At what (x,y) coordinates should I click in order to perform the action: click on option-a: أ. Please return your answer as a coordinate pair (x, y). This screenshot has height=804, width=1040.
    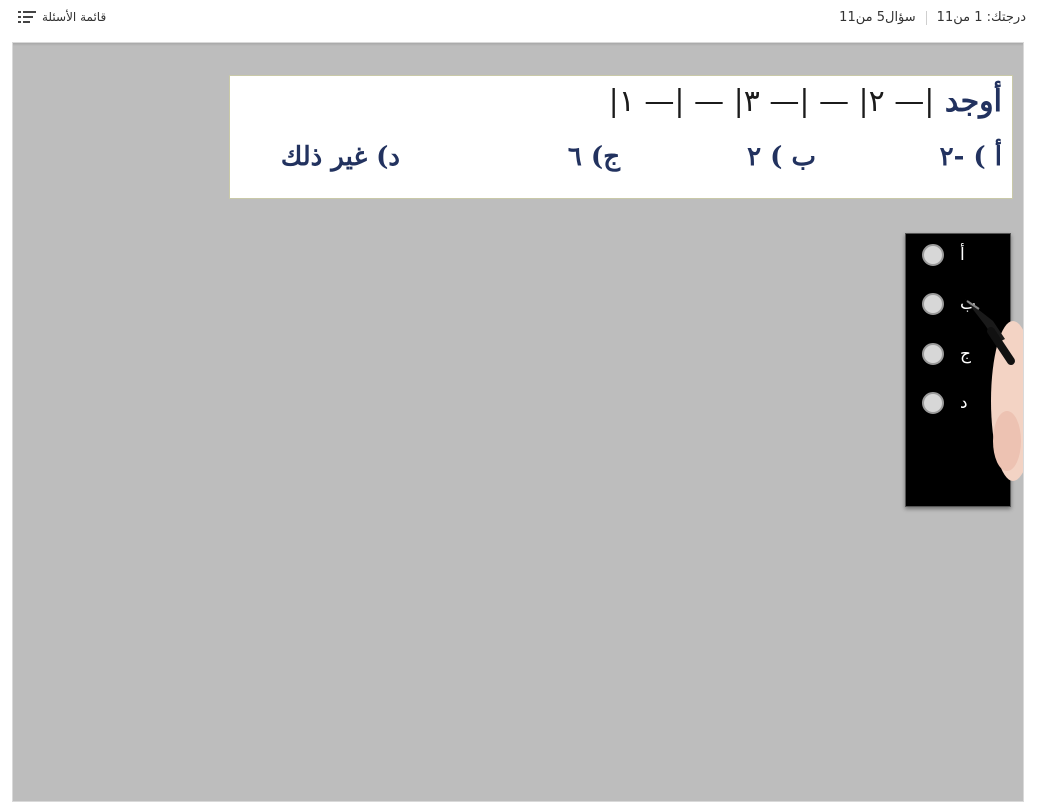
    Looking at the image, I should click on (943, 255).